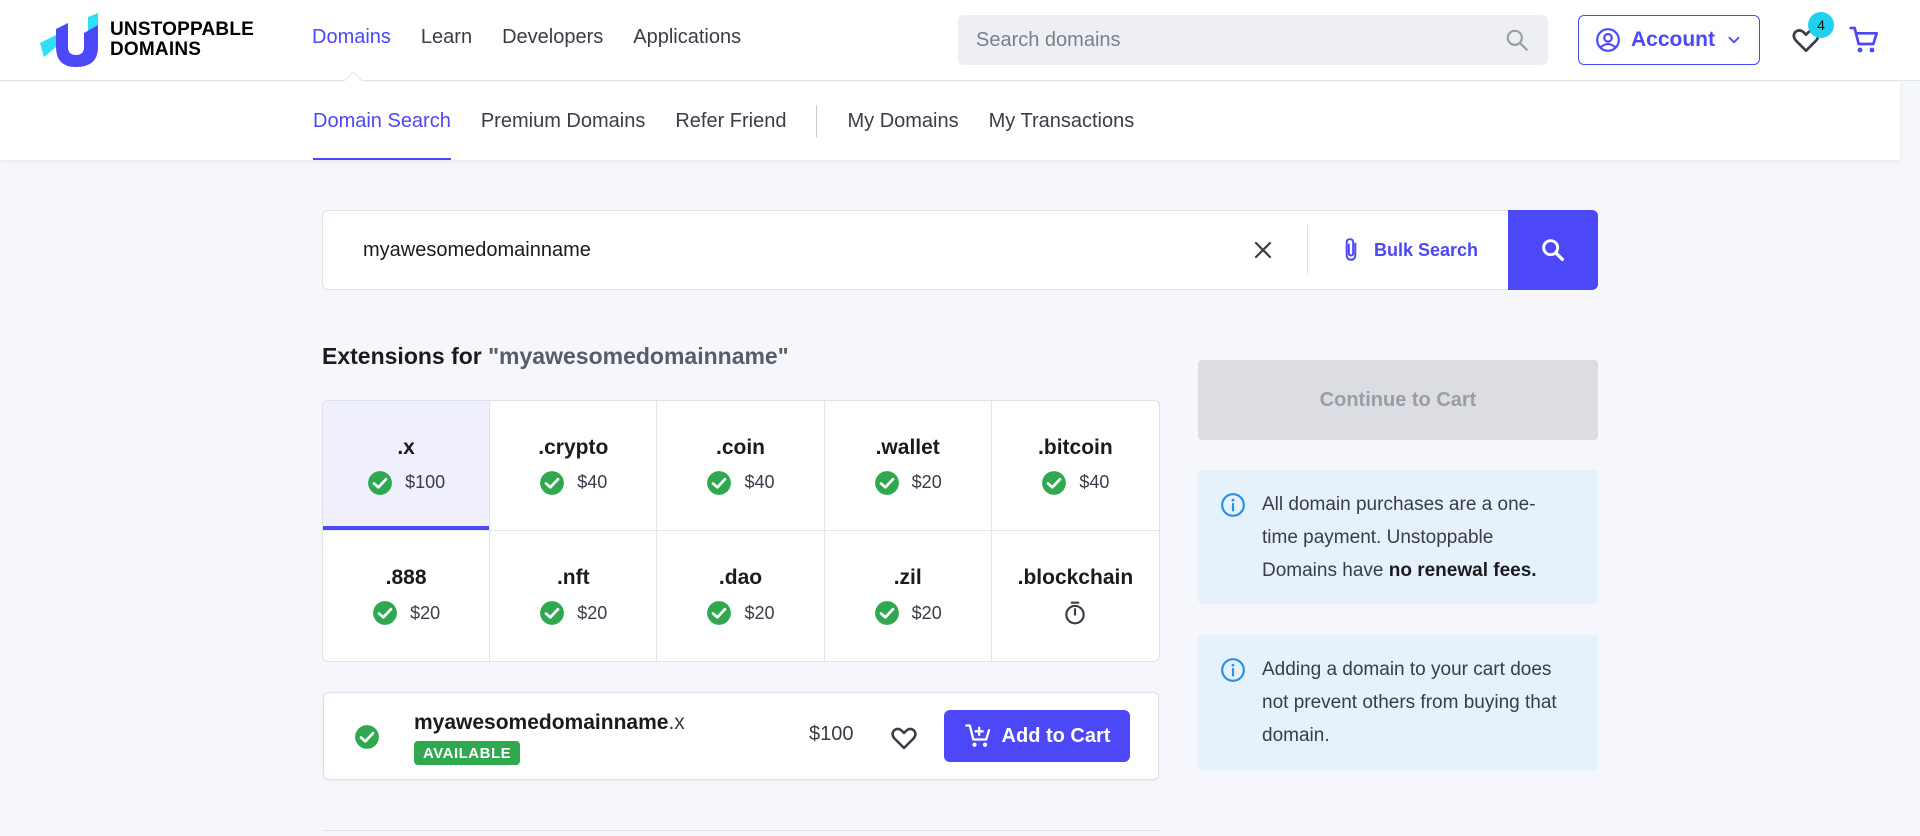 The width and height of the screenshot is (1920, 836). I want to click on nav-developers: Developers, so click(552, 37).